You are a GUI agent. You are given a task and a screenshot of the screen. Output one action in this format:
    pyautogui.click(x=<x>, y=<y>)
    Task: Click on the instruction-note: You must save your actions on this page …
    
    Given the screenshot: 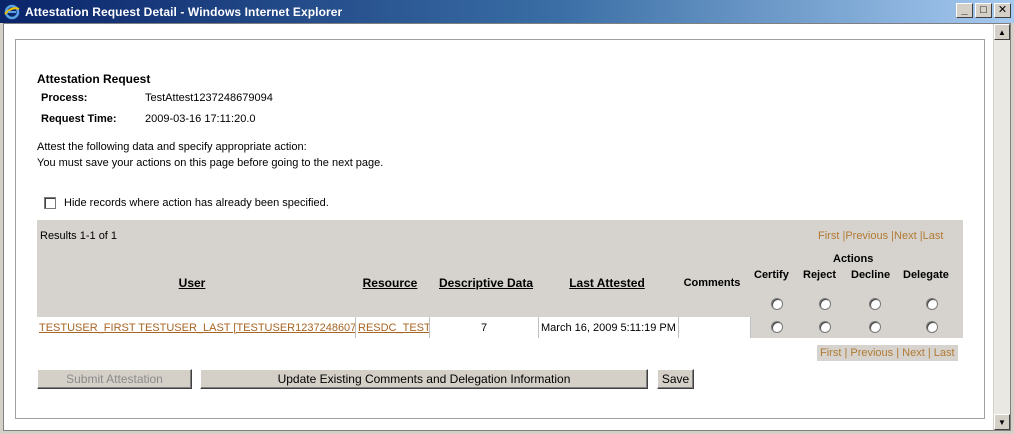 What is the action you would take?
    pyautogui.click(x=210, y=163)
    